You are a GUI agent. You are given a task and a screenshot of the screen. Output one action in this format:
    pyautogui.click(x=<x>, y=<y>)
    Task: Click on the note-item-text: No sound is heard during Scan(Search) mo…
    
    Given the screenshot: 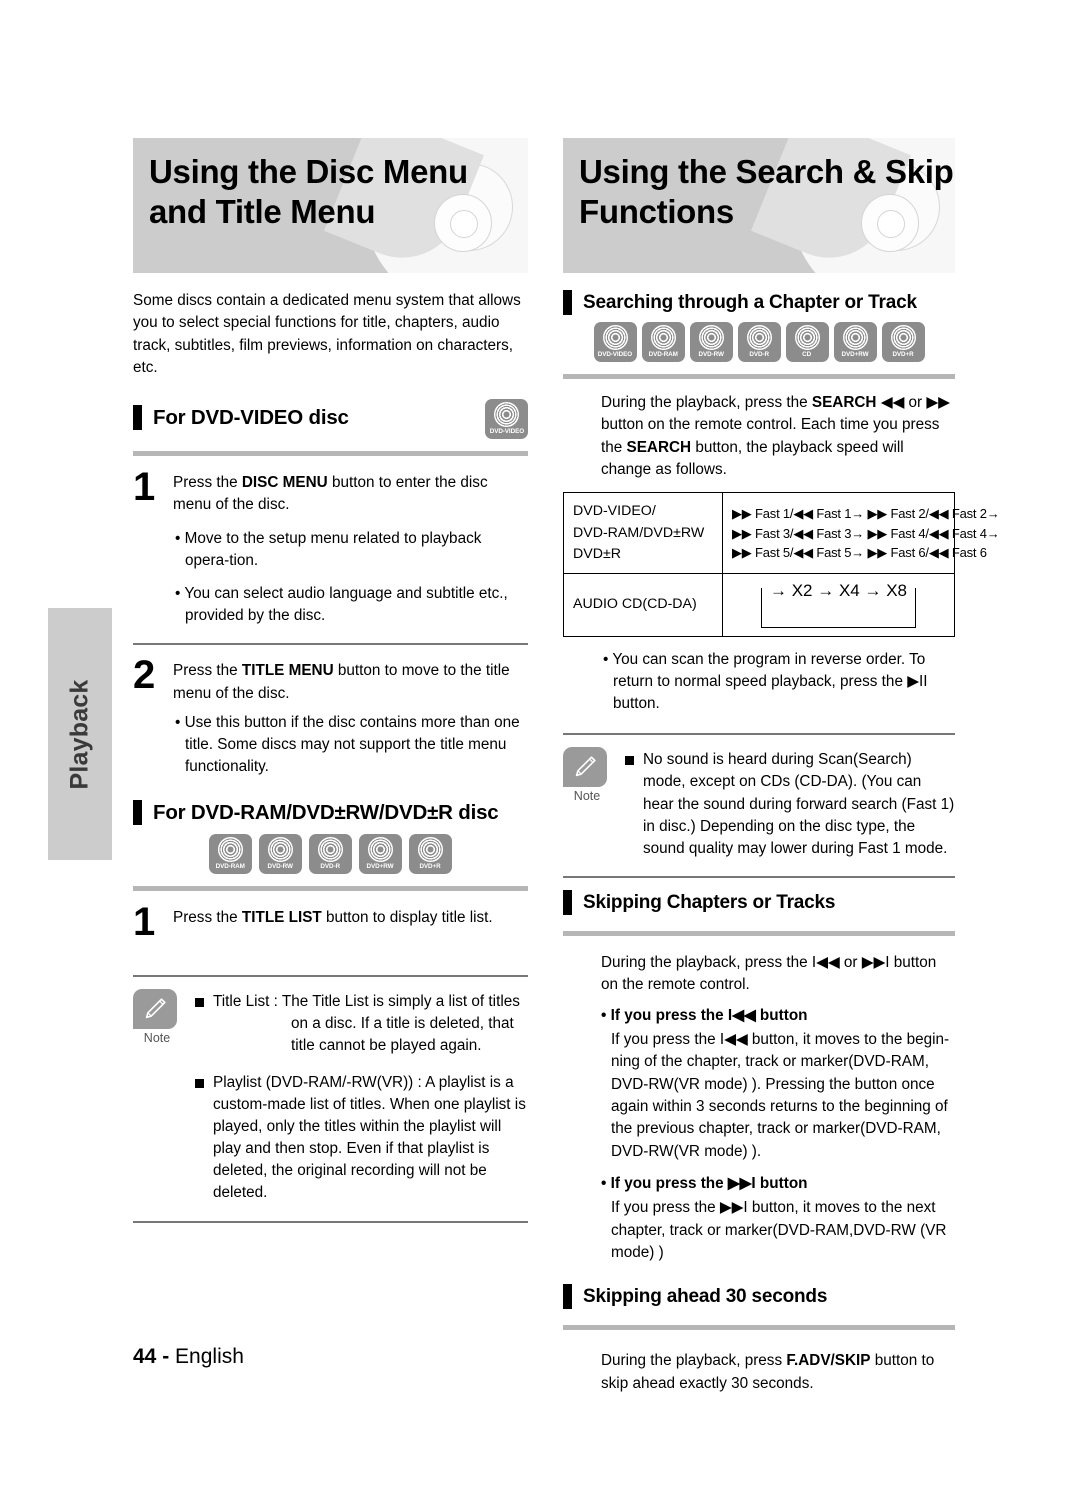 What is the action you would take?
    pyautogui.click(x=799, y=804)
    